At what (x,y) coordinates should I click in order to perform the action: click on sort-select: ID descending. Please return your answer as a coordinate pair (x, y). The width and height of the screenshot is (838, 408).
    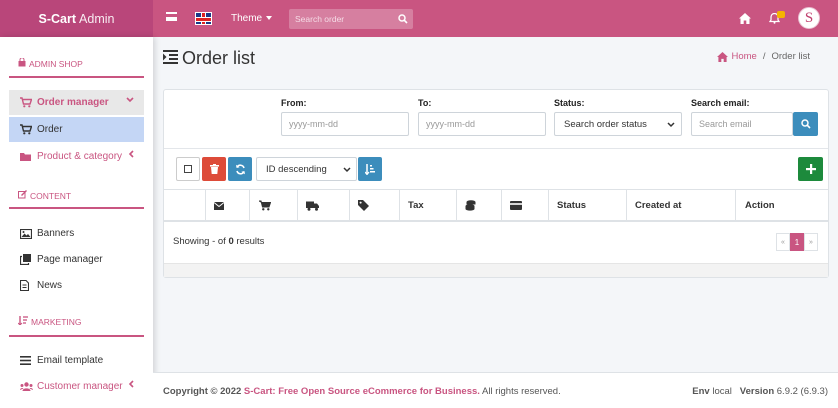
    Looking at the image, I should click on (306, 169).